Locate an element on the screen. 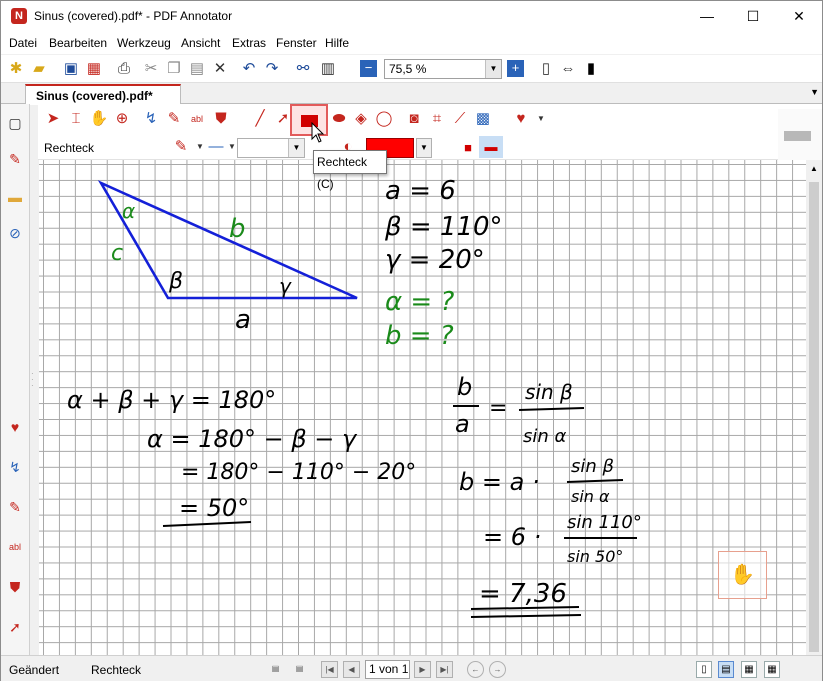  menu-bearbeiten: Bearbeiten is located at coordinates (78, 43).